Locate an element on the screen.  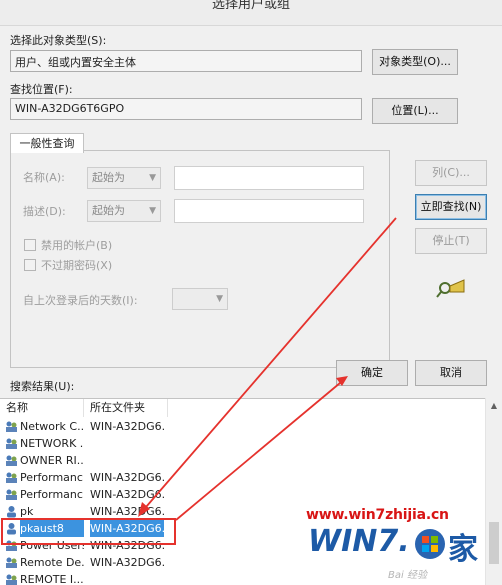
watermark-logo: WIN7. 家 is located at coordinates (395, 545).